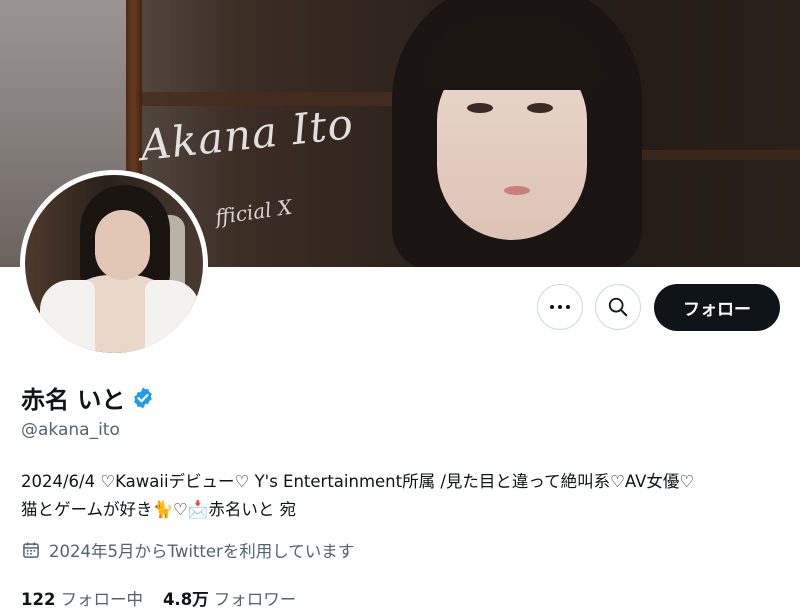 The width and height of the screenshot is (800, 610). I want to click on user-handle: @akana_ito, so click(70, 430).